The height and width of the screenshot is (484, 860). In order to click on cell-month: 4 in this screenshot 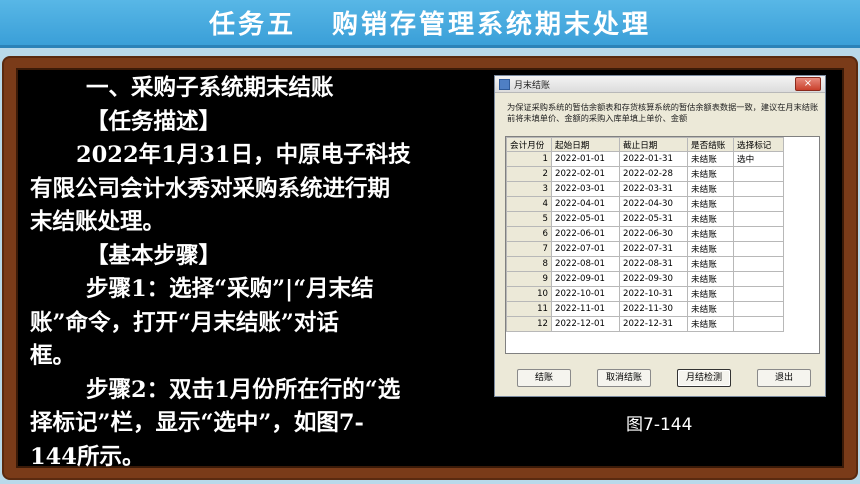, I will do `click(529, 204)`.